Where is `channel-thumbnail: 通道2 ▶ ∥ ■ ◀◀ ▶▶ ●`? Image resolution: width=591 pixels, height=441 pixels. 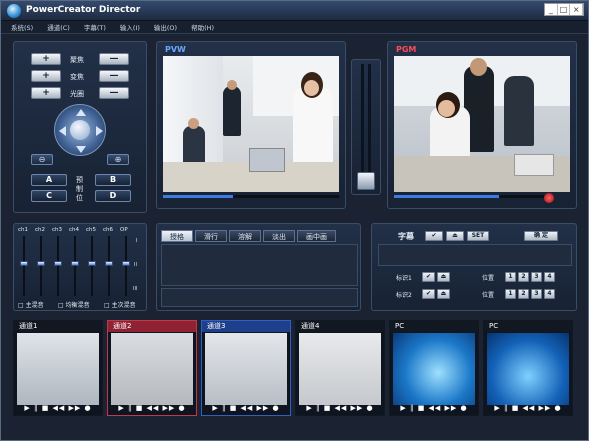
channel-thumbnail: 通道2 ▶ ∥ ■ ◀◀ ▶▶ ● is located at coordinates (152, 368).